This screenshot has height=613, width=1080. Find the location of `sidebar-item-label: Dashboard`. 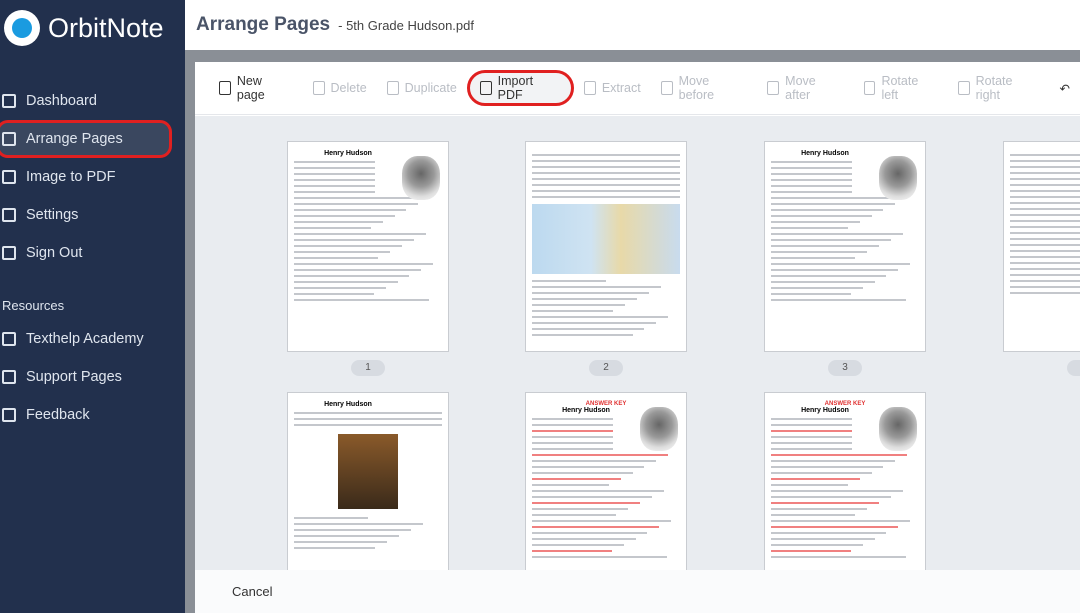

sidebar-item-label: Dashboard is located at coordinates (61, 101).